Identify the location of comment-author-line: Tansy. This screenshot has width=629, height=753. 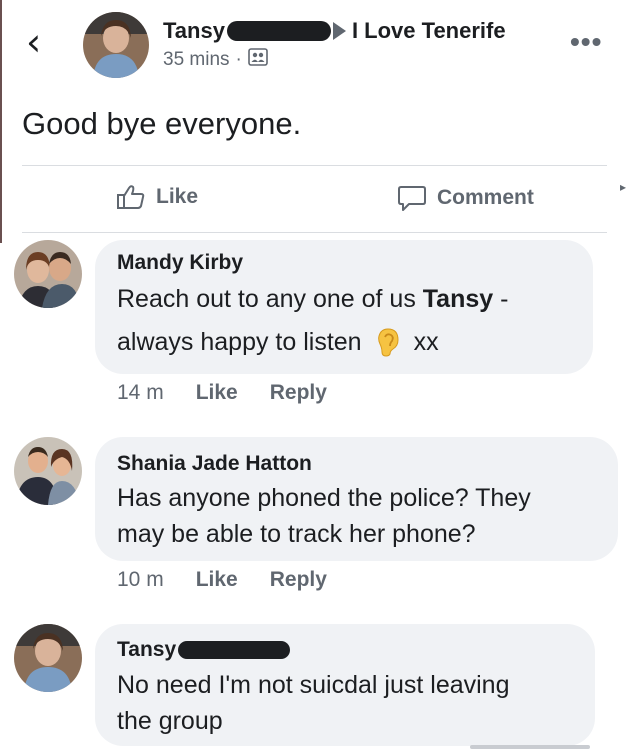
(204, 650).